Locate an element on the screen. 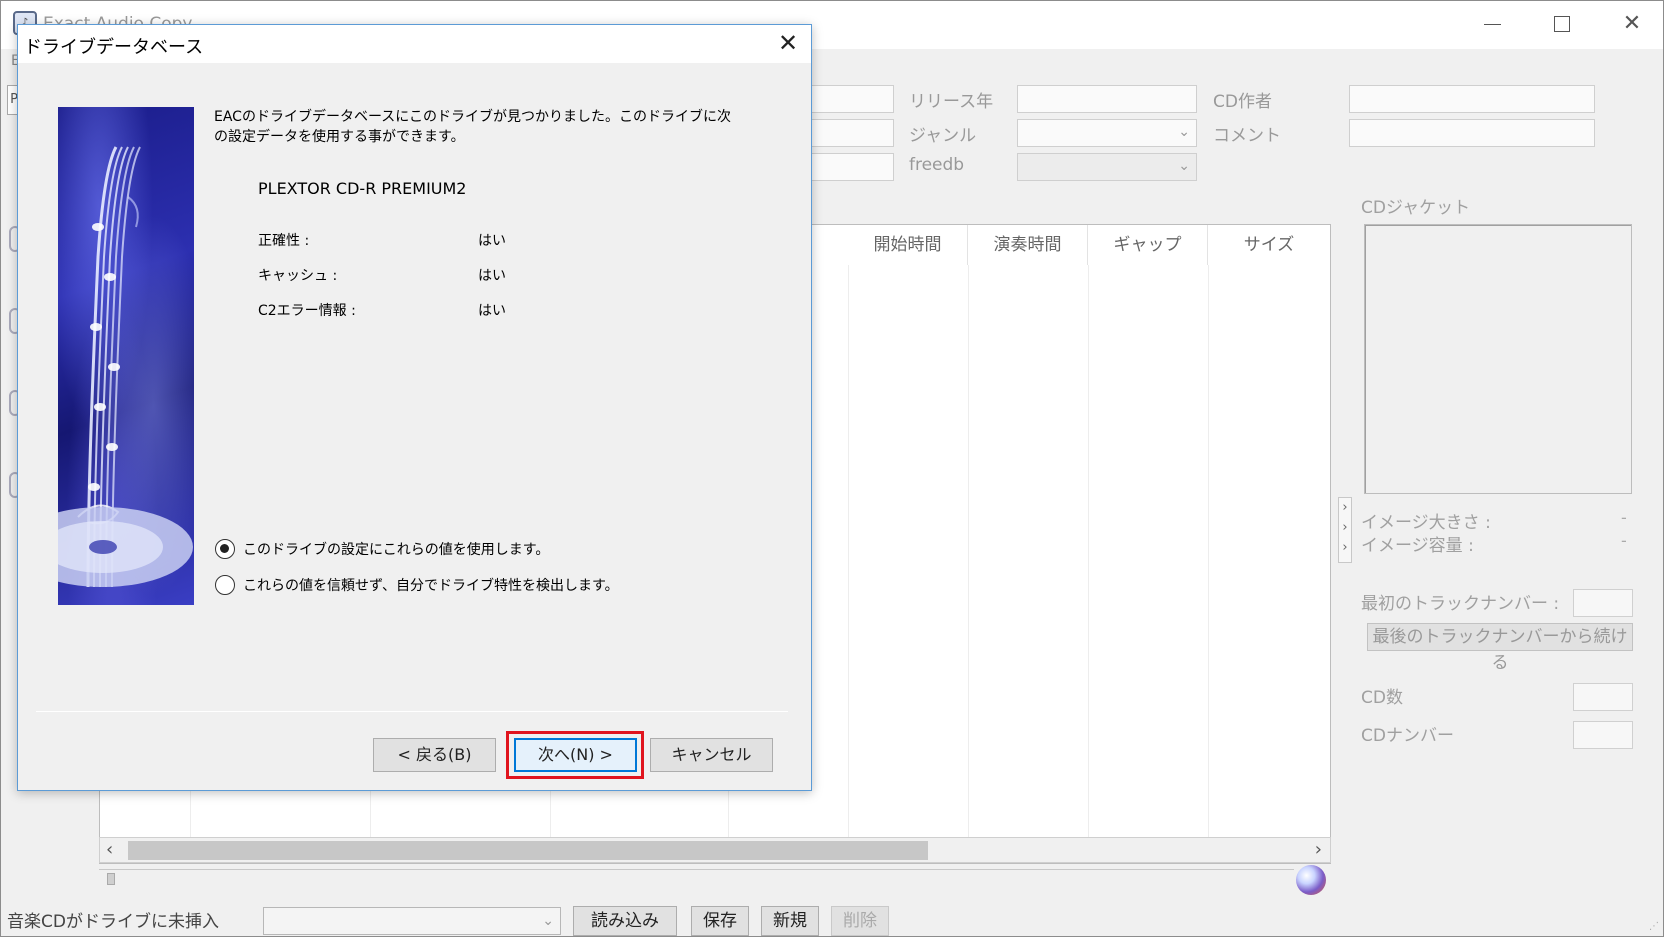 The height and width of the screenshot is (937, 1664). dialog-separator is located at coordinates (412, 711).